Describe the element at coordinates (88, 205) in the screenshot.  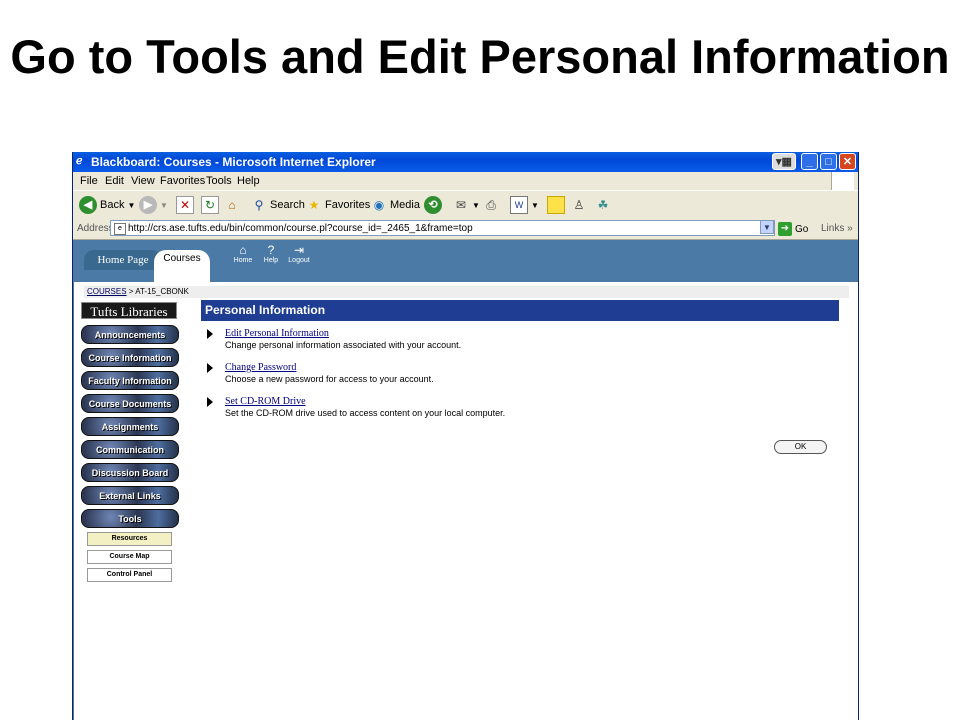
I see `back-arrow-icon: ◀` at that location.